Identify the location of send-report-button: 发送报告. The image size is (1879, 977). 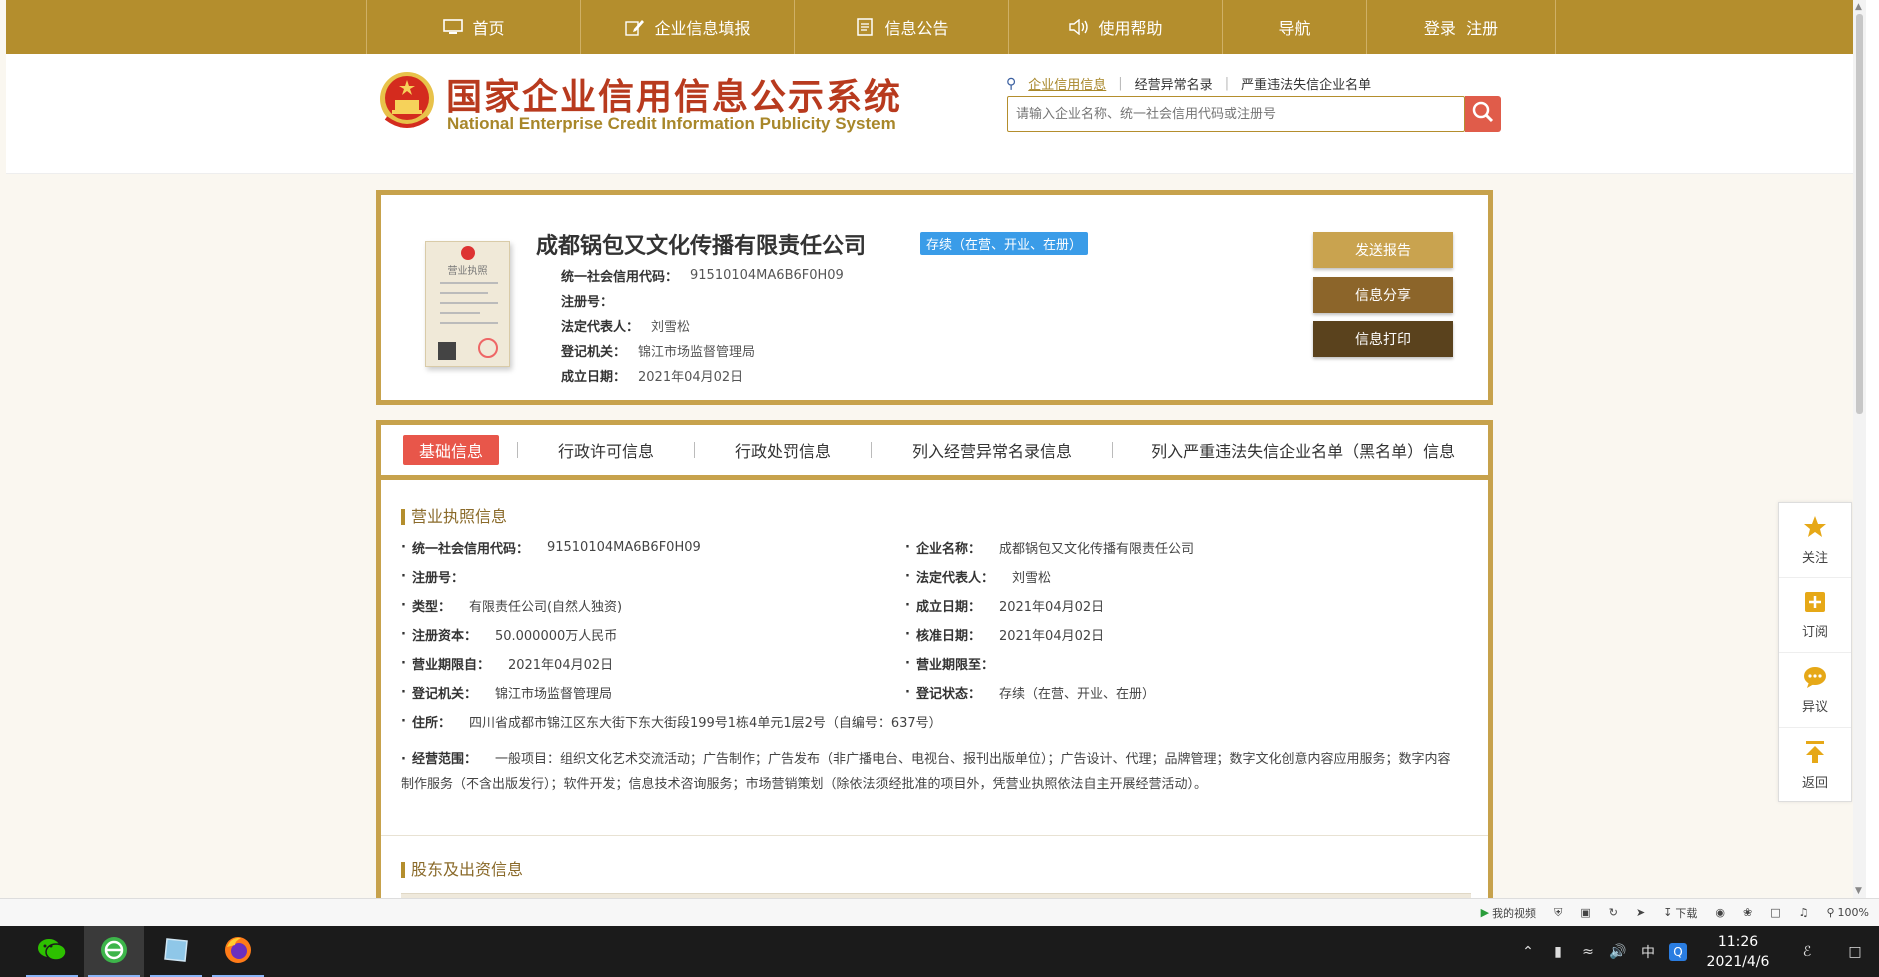
(1383, 250).